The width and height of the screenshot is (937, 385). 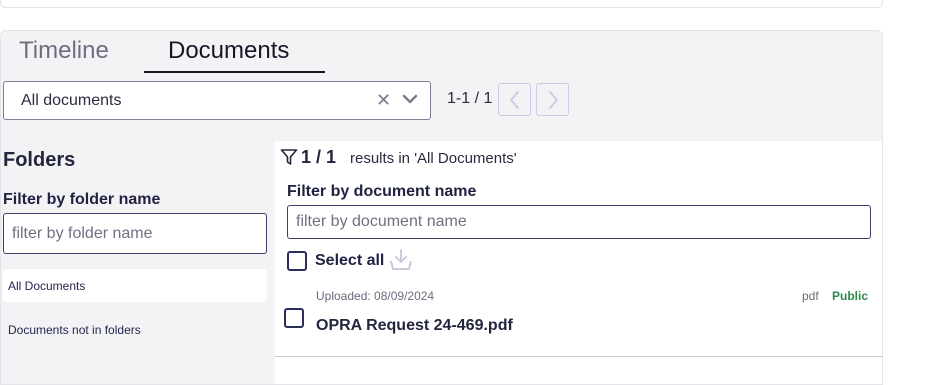 I want to click on folder-filter-label: Filter by folder name, so click(x=82, y=199).